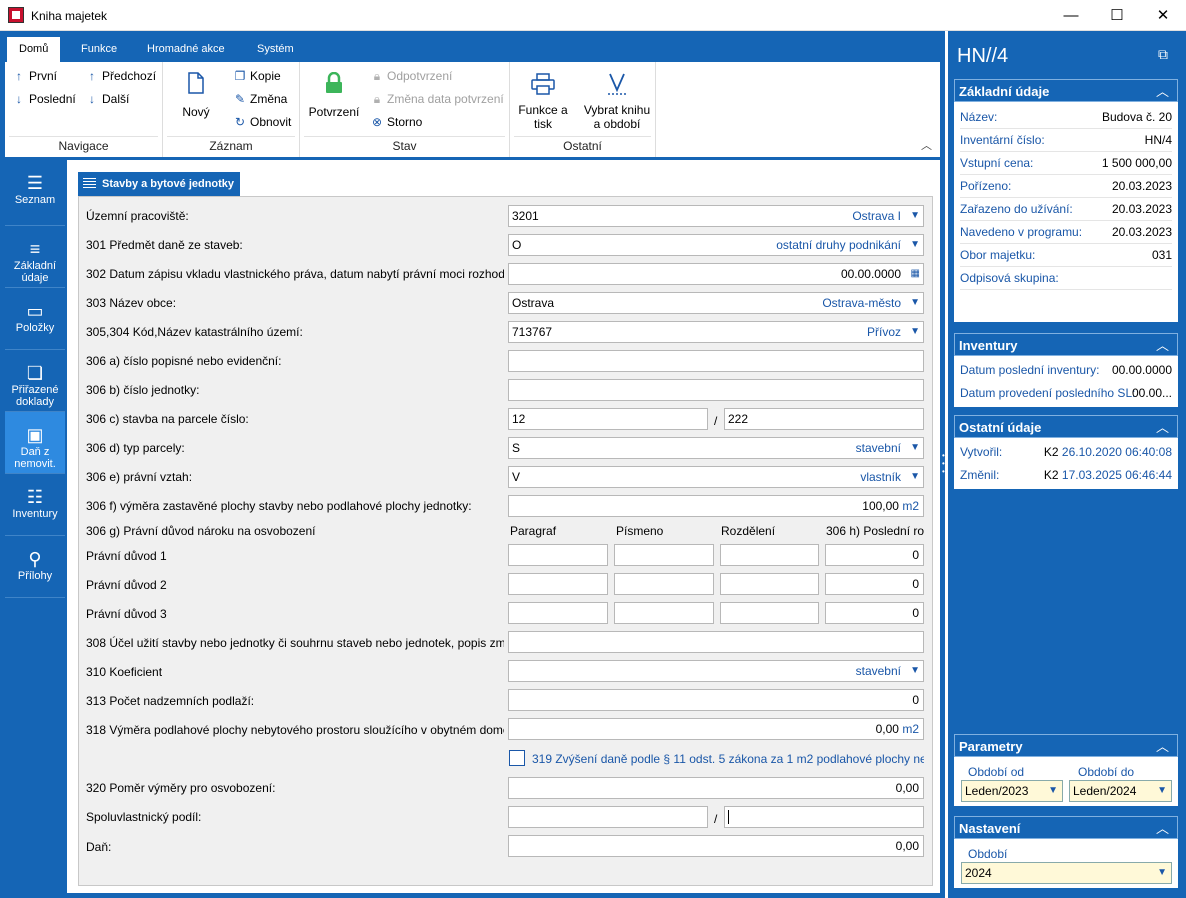 This screenshot has height=898, width=1186. What do you see at coordinates (1066, 745) in the screenshot?
I see `section-header: Parametry ︿` at bounding box center [1066, 745].